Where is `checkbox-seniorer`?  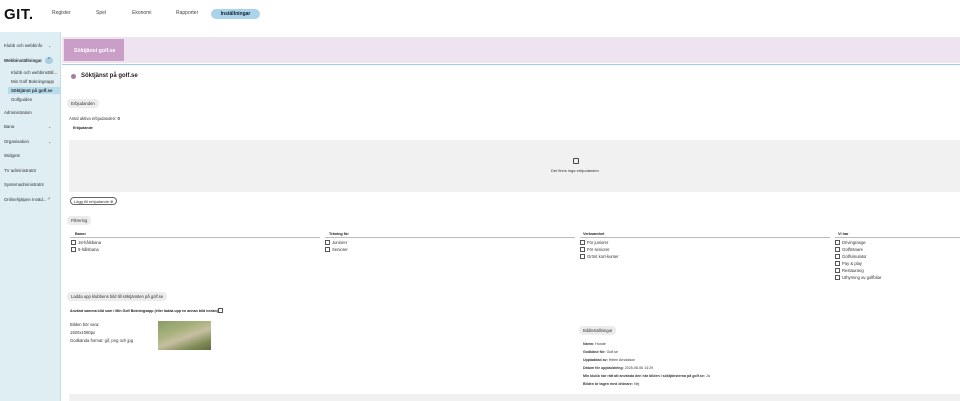 checkbox-seniorer is located at coordinates (327, 249).